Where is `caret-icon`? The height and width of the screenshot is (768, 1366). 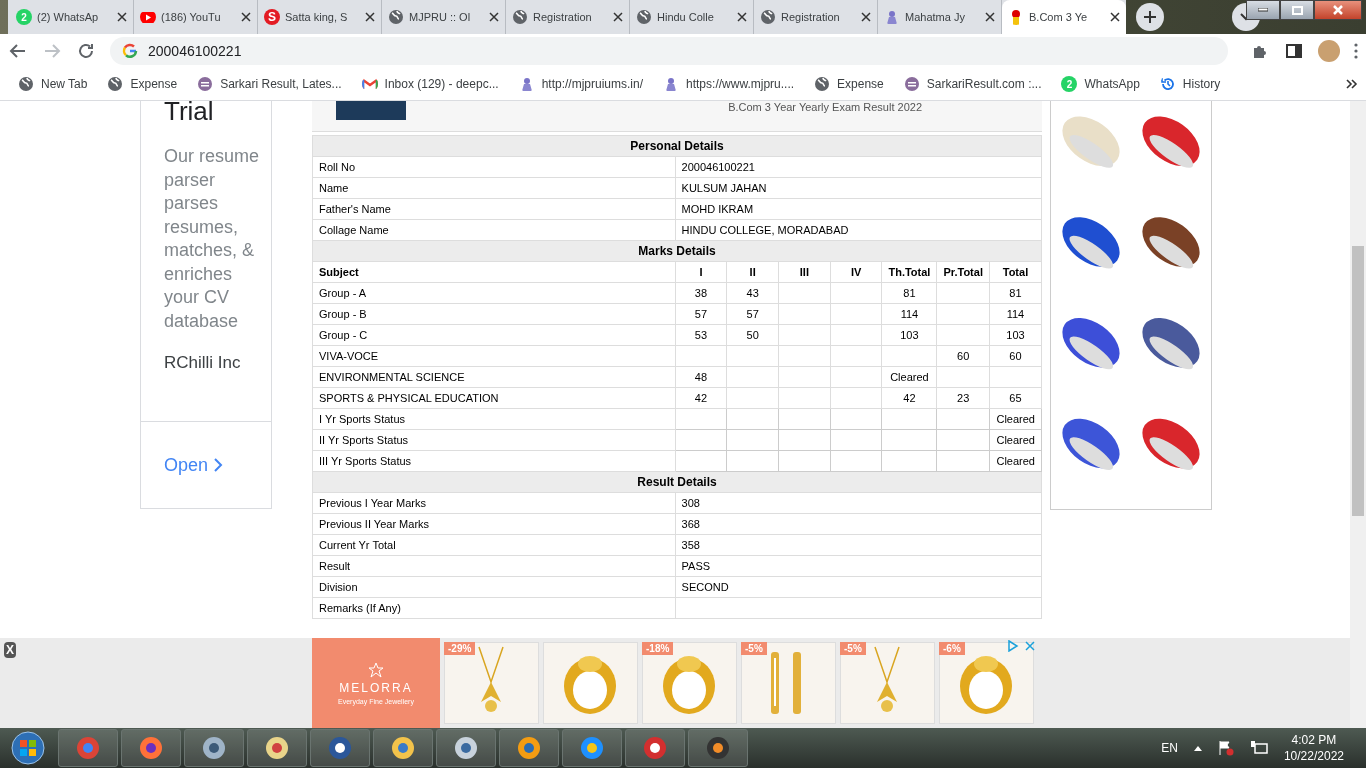
caret-icon is located at coordinates (1197, 748).